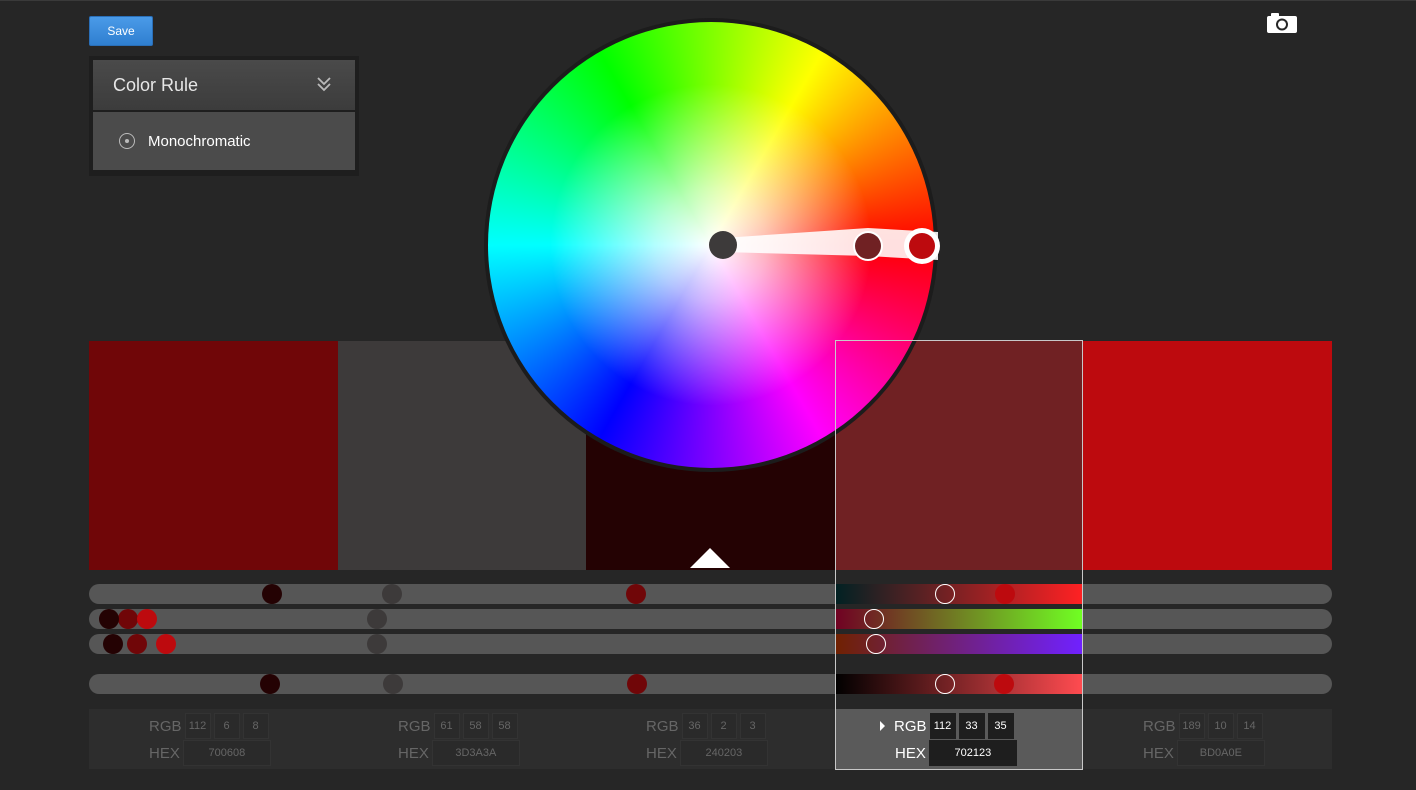 Image resolution: width=1416 pixels, height=790 pixels. What do you see at coordinates (868, 246) in the screenshot?
I see `handle-selected-color` at bounding box center [868, 246].